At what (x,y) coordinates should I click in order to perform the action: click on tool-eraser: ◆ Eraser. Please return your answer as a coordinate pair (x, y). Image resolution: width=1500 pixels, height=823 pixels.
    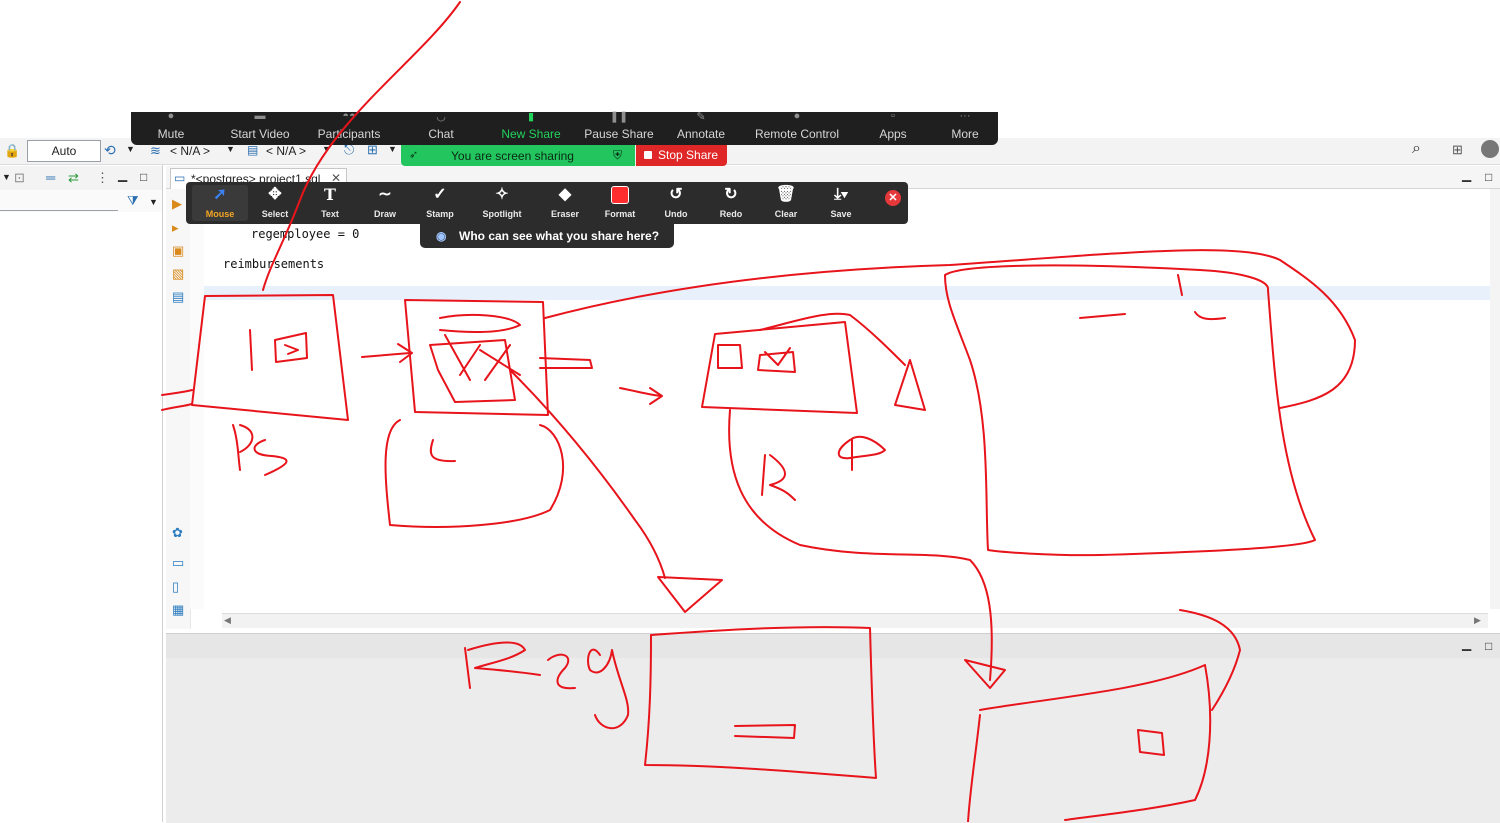
    Looking at the image, I should click on (565, 203).